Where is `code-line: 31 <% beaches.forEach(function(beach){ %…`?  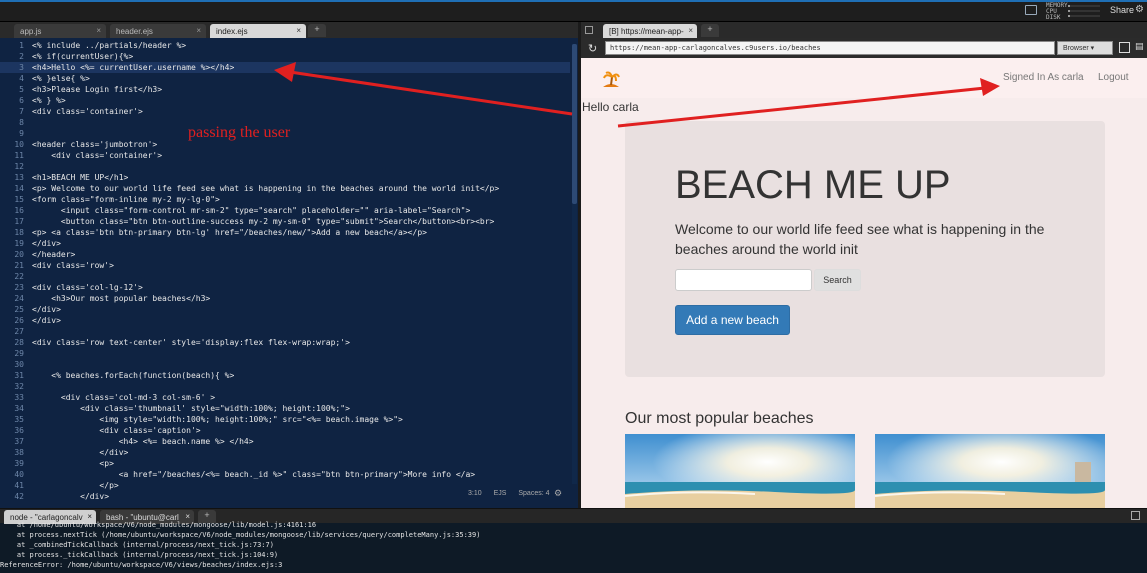 code-line: 31 <% beaches.forEach(function(beach){ %… is located at coordinates (285, 375).